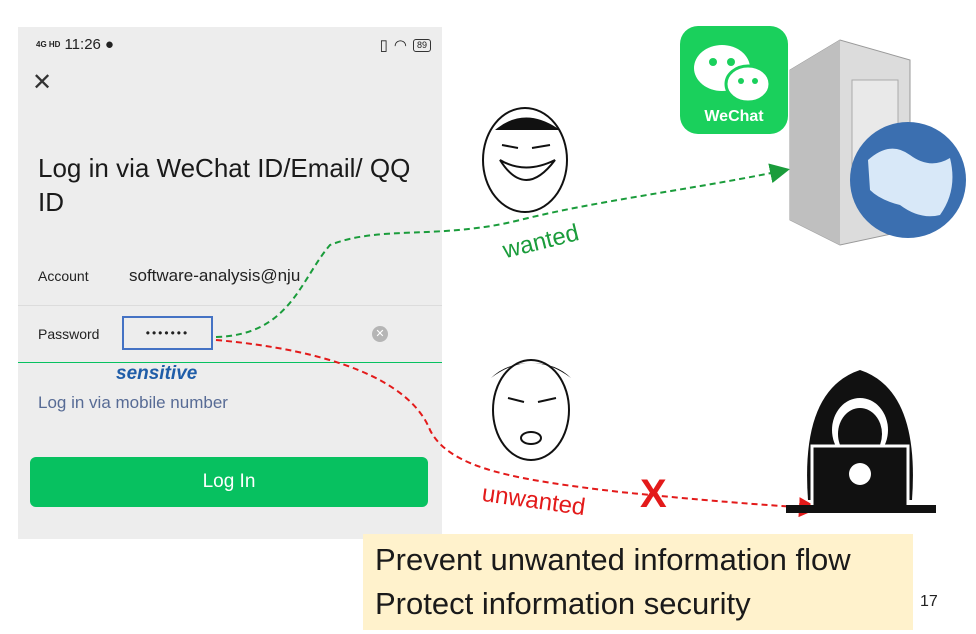 Image resolution: width=976 pixels, height=634 pixels. Describe the element at coordinates (653, 494) in the screenshot. I see `blocked-icon: X` at that location.